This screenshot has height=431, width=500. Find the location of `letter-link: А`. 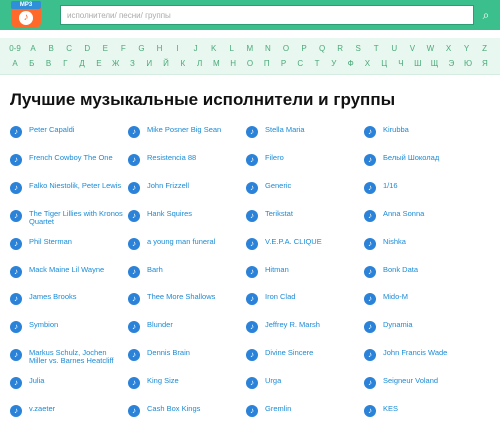

letter-link: А is located at coordinates (15, 64).